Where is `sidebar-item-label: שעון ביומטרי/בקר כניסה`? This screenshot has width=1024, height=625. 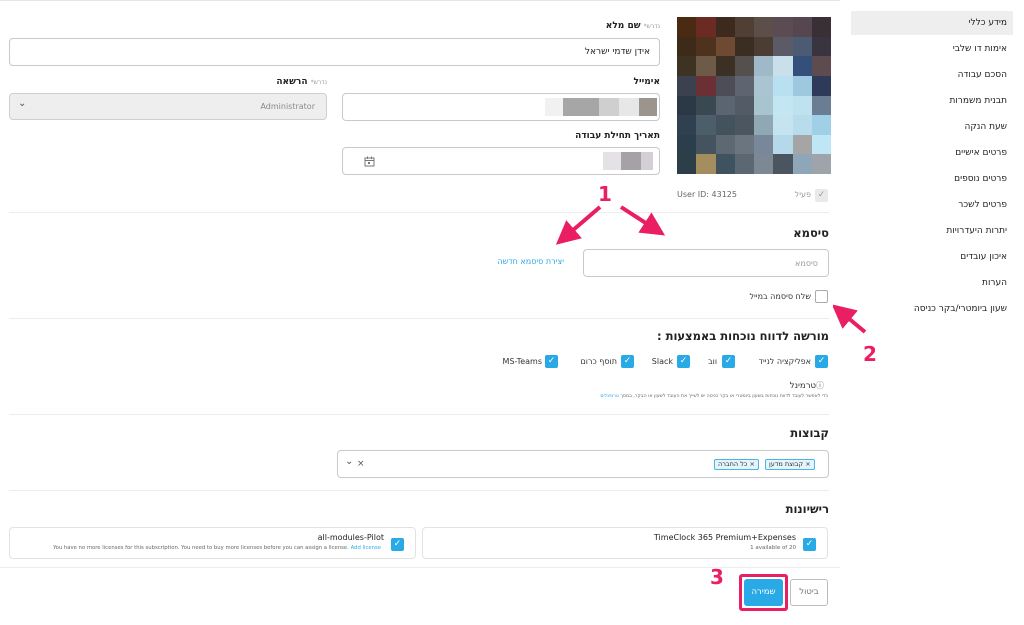
sidebar-item-label: שעון ביומטרי/בקר כניסה is located at coordinates (960, 309).